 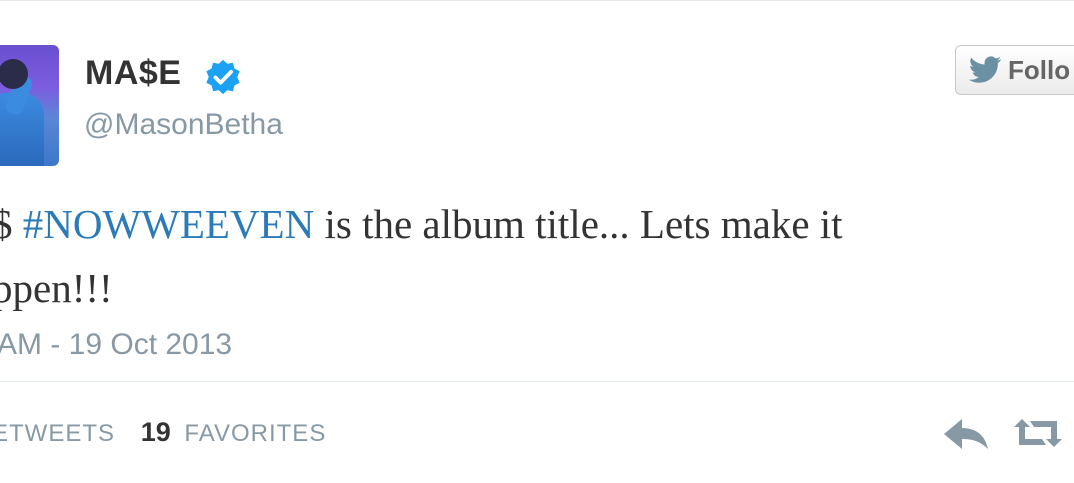 What do you see at coordinates (985, 69) in the screenshot?
I see `twitter-bird-icon` at bounding box center [985, 69].